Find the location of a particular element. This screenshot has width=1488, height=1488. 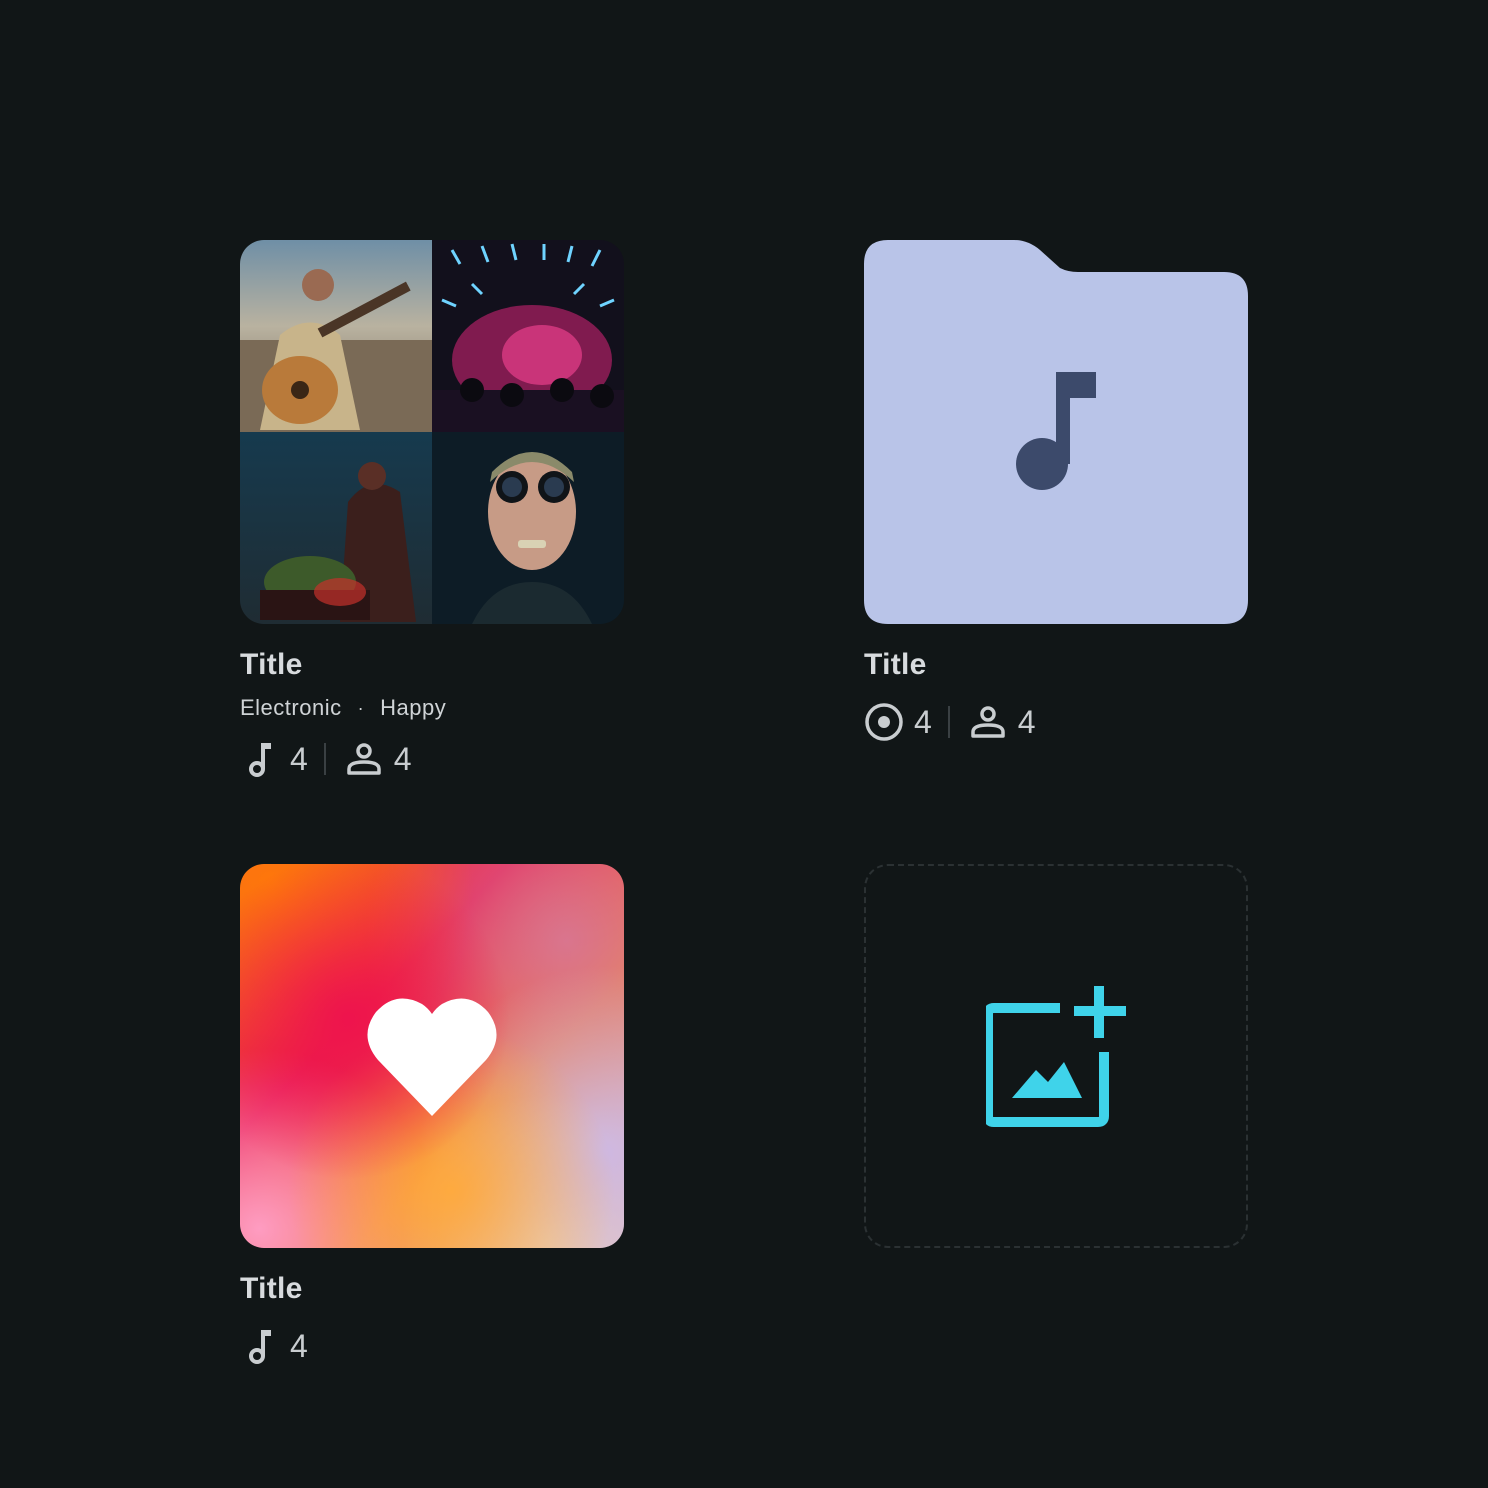

playlist-cover-collage is located at coordinates (432, 432).